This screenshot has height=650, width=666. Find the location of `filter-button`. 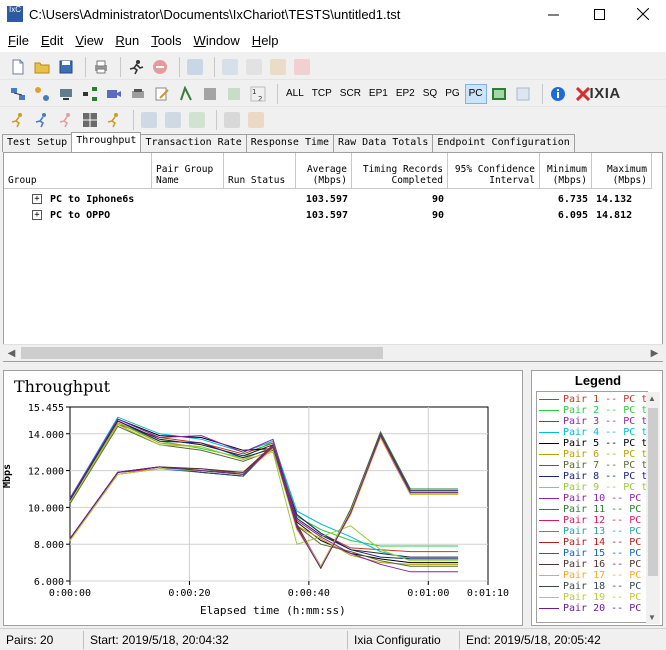

filter-button is located at coordinates (210, 94).